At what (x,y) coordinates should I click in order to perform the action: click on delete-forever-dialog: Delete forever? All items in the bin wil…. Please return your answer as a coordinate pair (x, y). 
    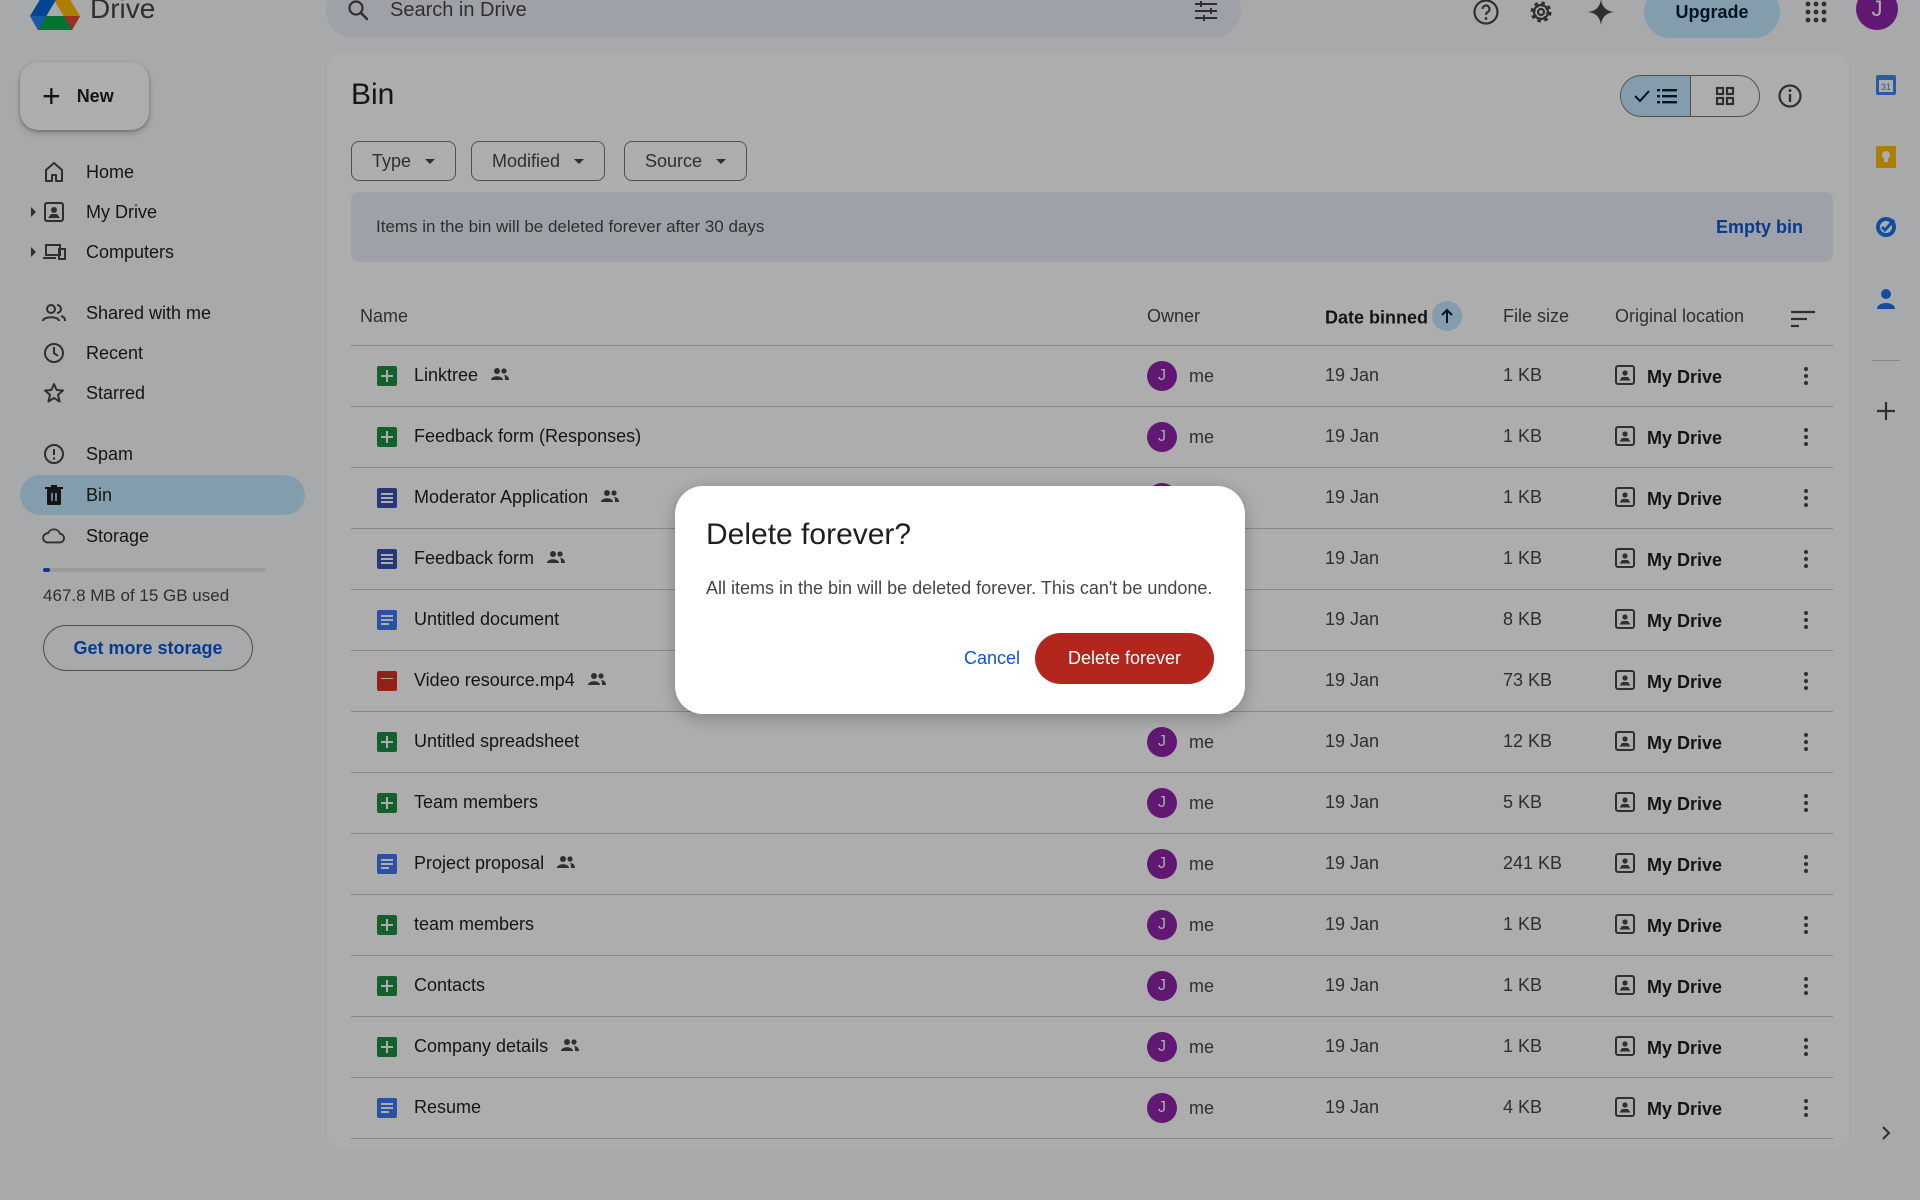
    Looking at the image, I should click on (960, 600).